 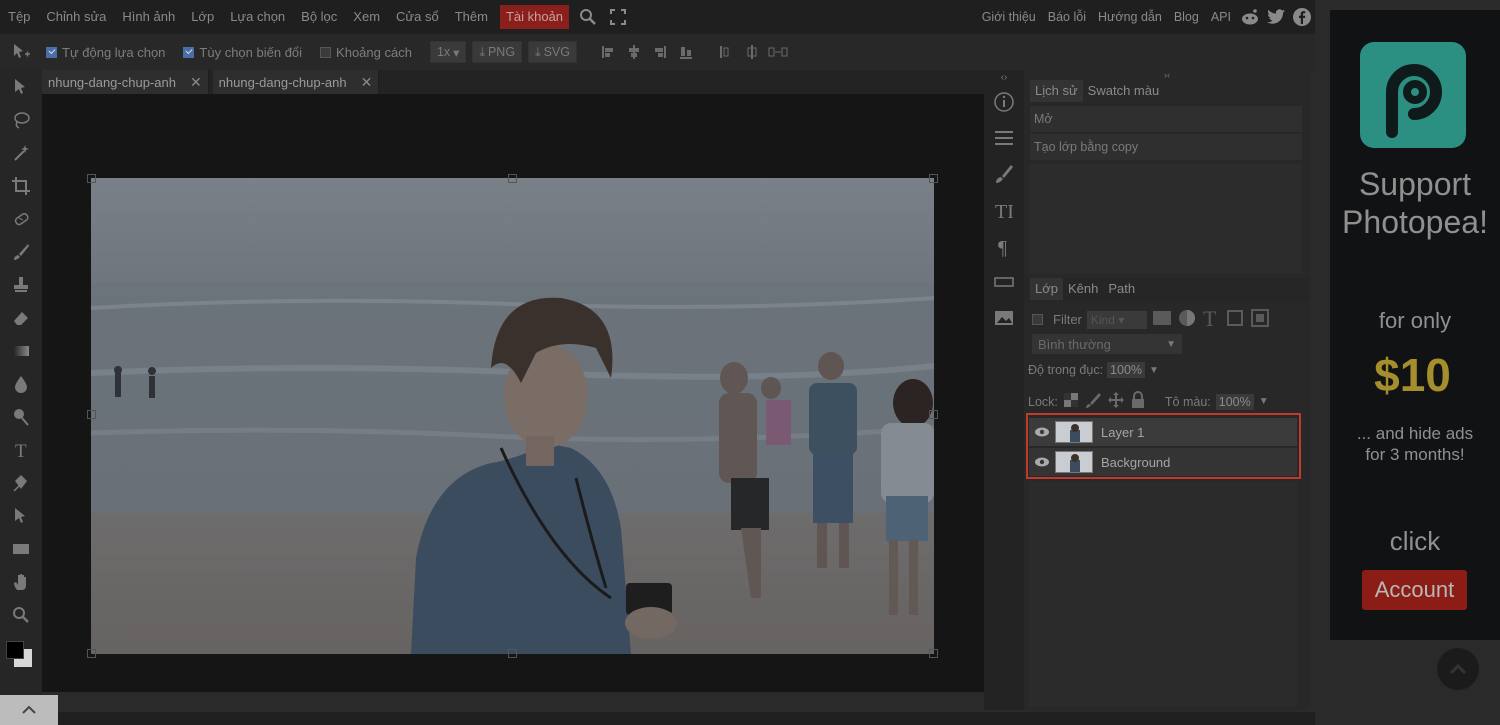 What do you see at coordinates (752, 52) in the screenshot?
I see `distribute-center-icon` at bounding box center [752, 52].